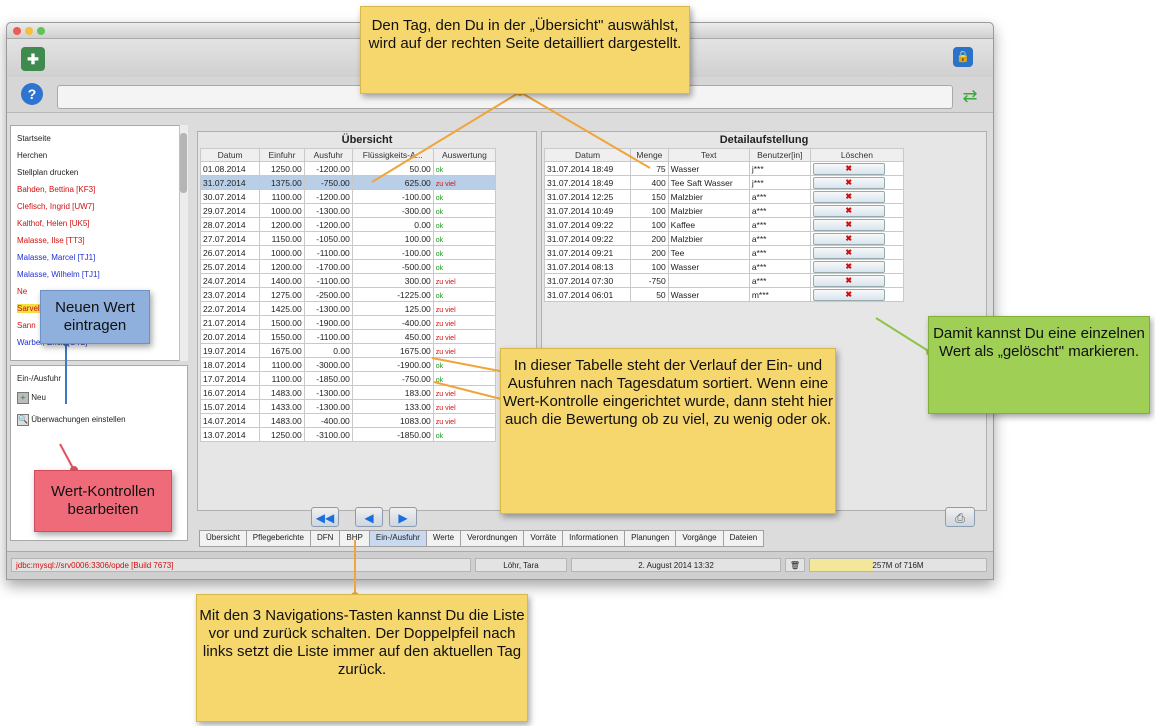 The width and height of the screenshot is (1155, 726). What do you see at coordinates (348, 364) in the screenshot?
I see `table-row: 18.07.2014 1100.00 -3000.00 -1900.00 ok` at bounding box center [348, 364].